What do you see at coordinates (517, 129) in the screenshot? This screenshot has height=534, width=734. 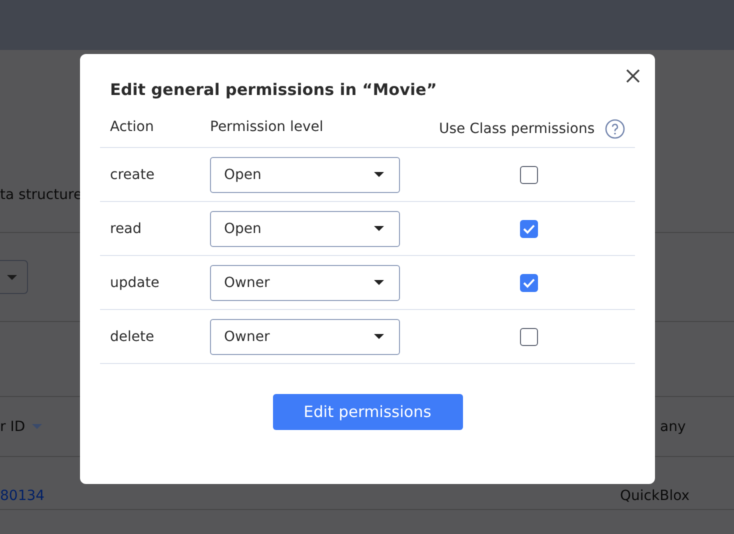 I see `column-header: Use Class permissions` at bounding box center [517, 129].